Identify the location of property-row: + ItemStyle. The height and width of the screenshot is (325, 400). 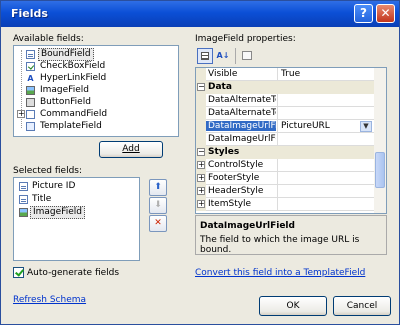
(285, 204).